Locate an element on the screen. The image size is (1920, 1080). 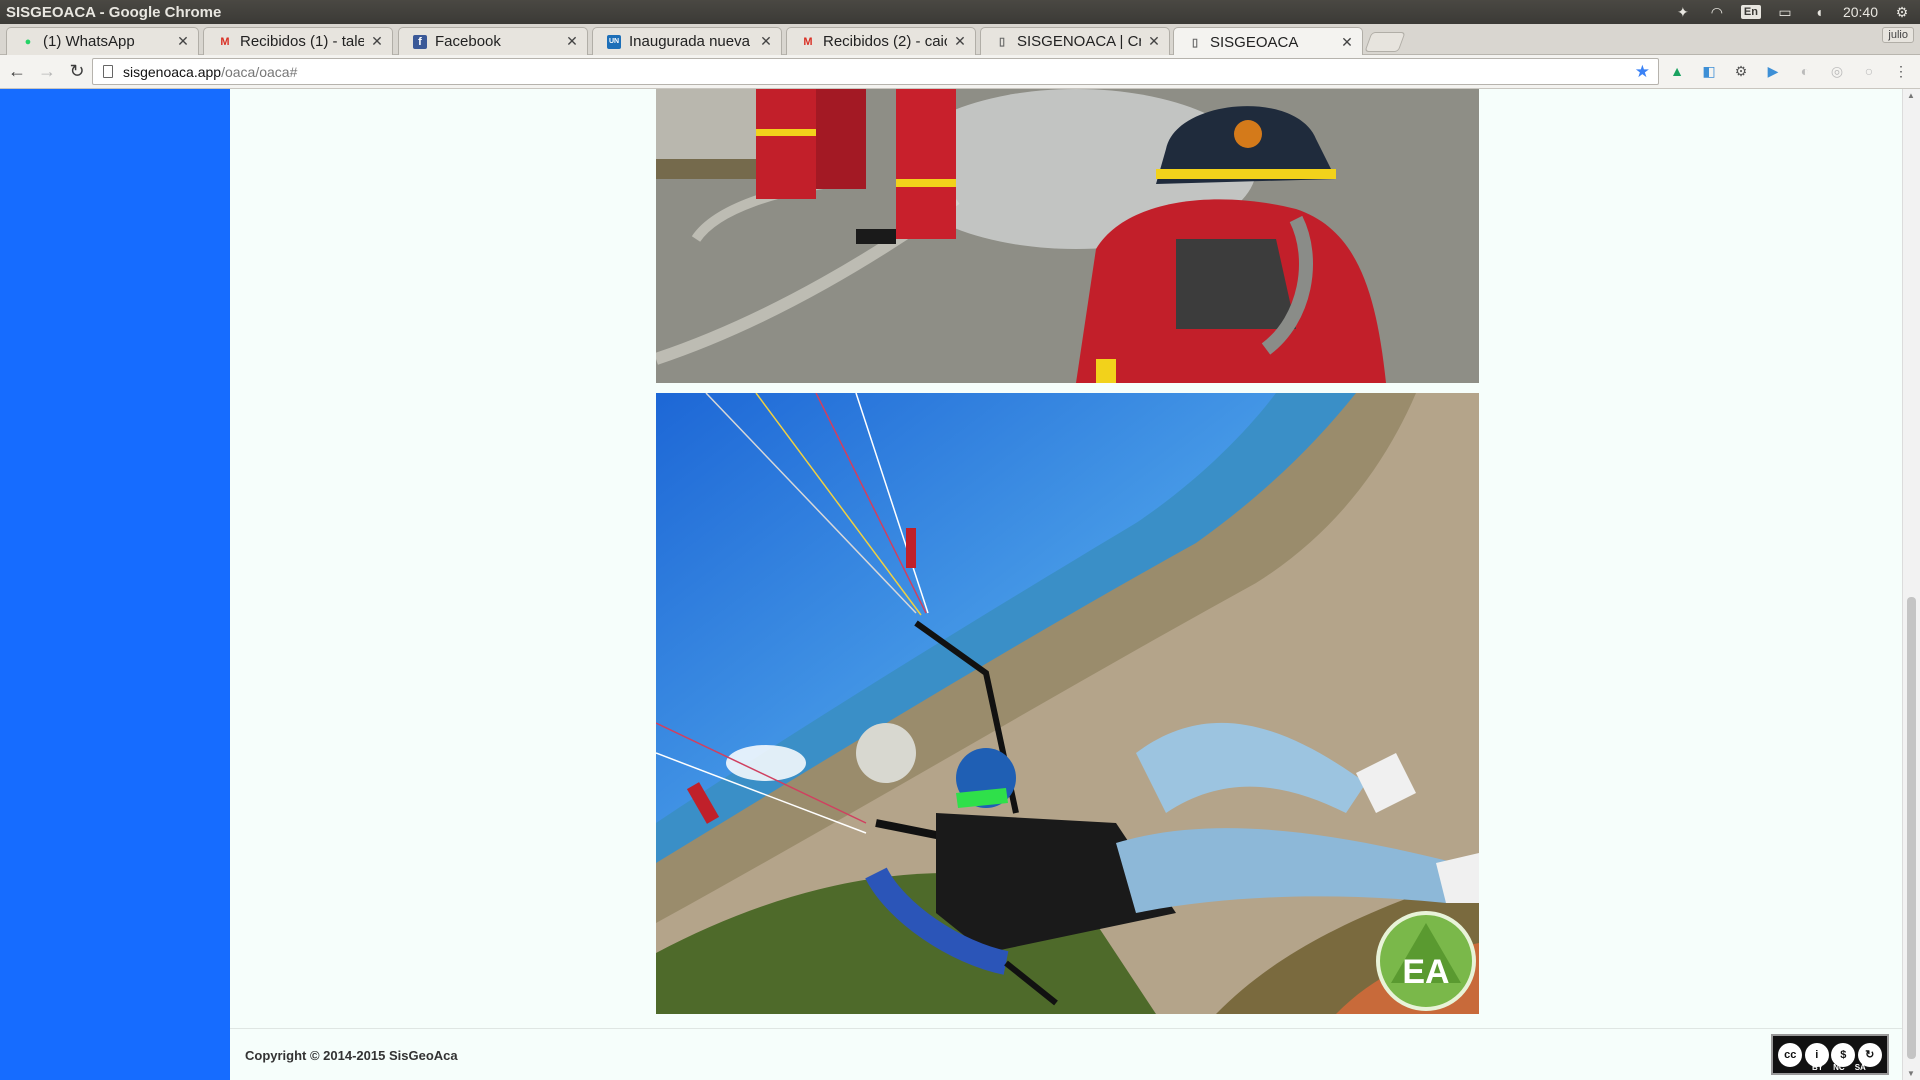
profile-button: julio is located at coordinates (1898, 35).